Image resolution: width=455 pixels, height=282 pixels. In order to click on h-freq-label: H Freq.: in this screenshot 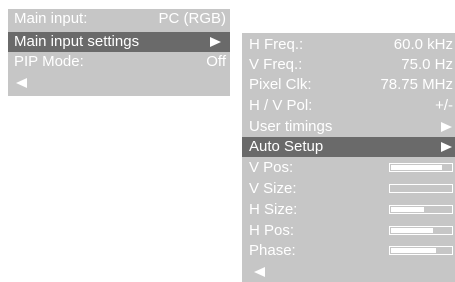, I will do `click(276, 44)`.